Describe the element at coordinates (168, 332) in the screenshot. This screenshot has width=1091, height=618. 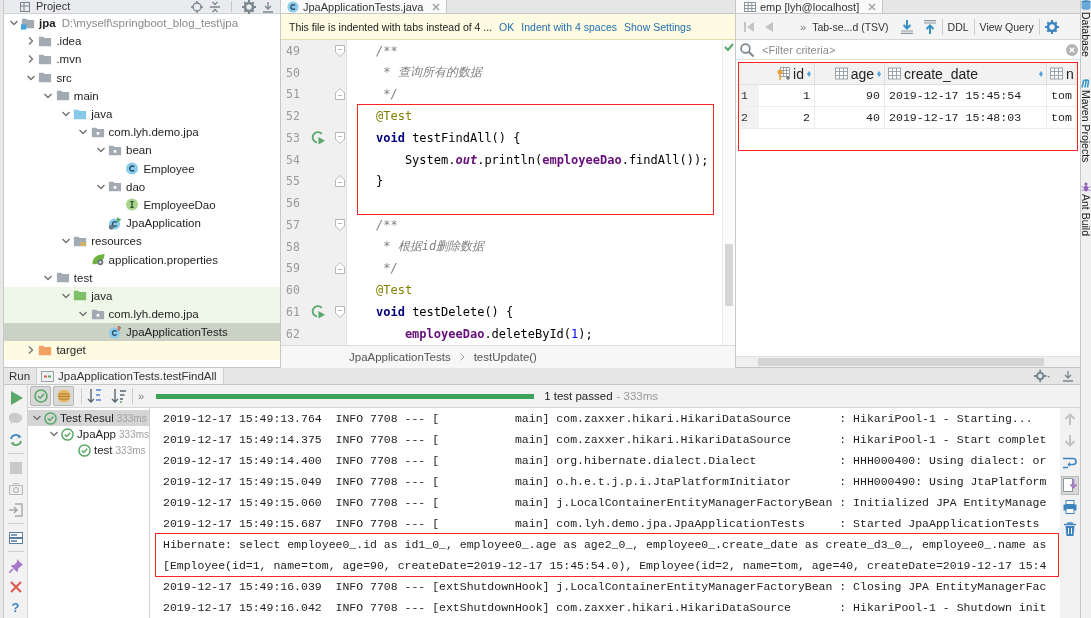
I see `tree-item: JpaApplicationTests` at that location.